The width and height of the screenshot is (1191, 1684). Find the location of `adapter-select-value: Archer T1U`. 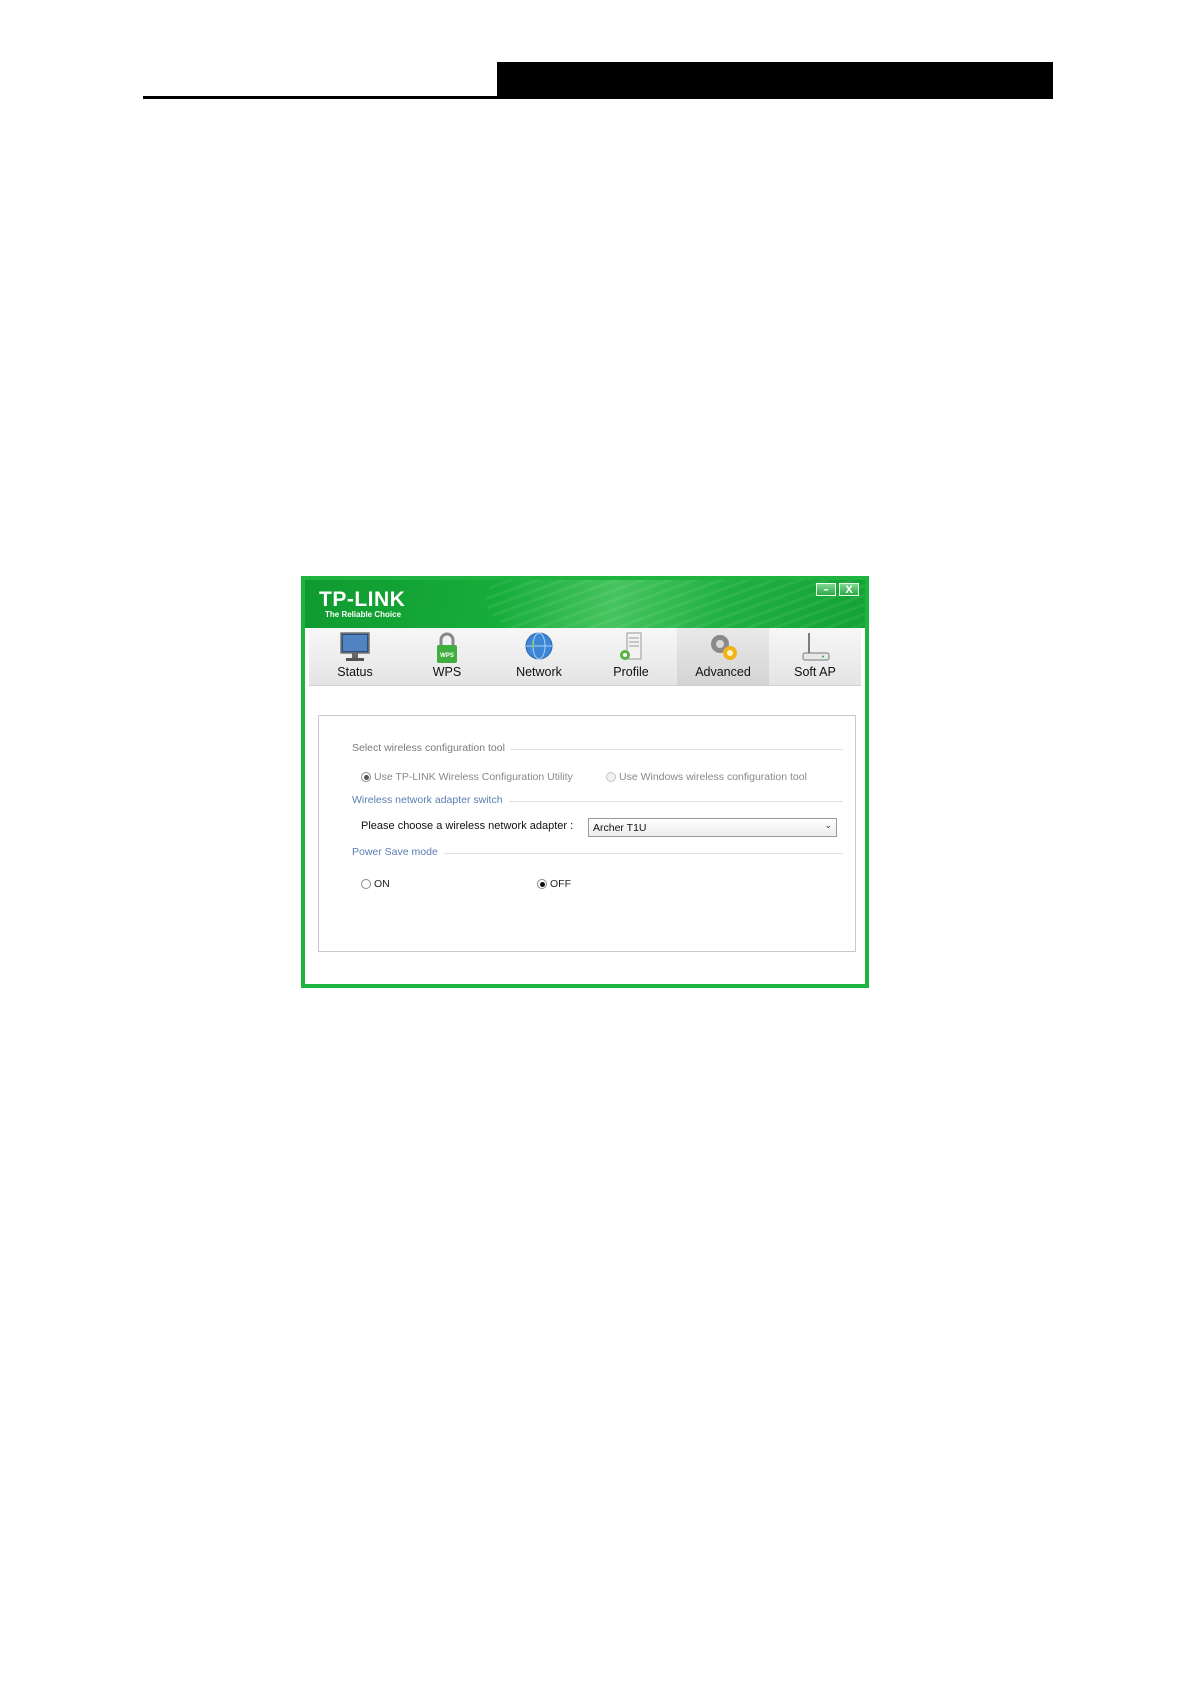

adapter-select-value: Archer T1U is located at coordinates (620, 827).